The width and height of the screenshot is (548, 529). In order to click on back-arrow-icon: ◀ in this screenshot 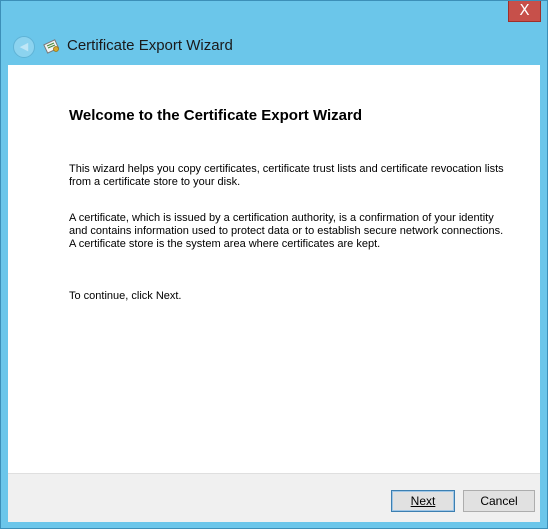, I will do `click(24, 46)`.